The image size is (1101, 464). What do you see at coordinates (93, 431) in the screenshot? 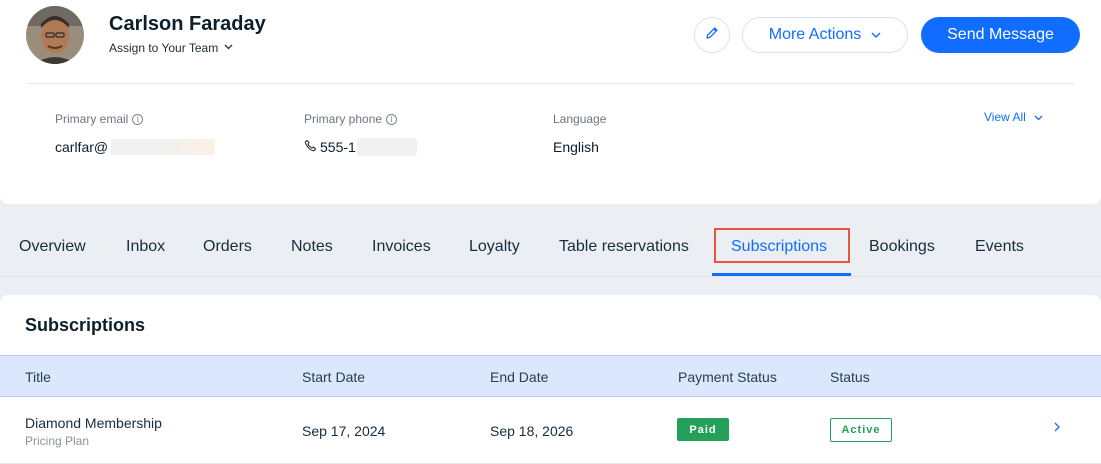
I see `subscription-title-cell: Diamond Membership Pricing Plan` at bounding box center [93, 431].